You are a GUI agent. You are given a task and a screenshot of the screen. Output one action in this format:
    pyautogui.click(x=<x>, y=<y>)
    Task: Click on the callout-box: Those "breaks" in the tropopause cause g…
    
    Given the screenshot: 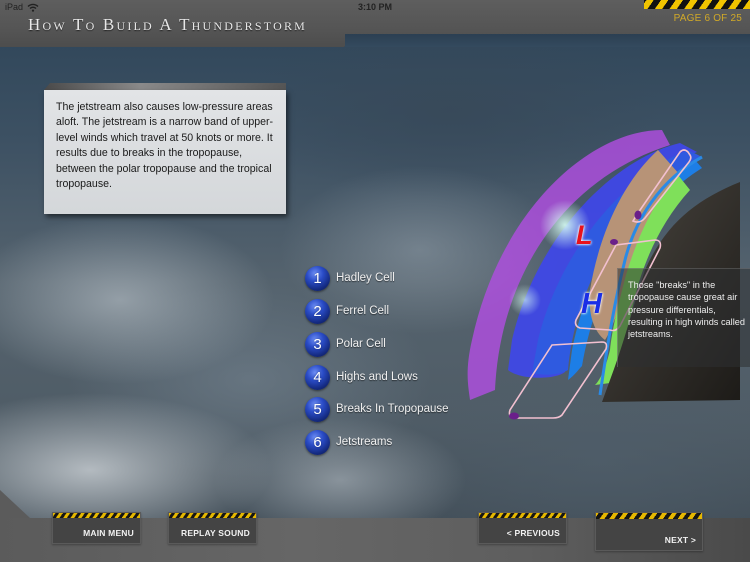 What is the action you would take?
    pyautogui.click(x=683, y=317)
    